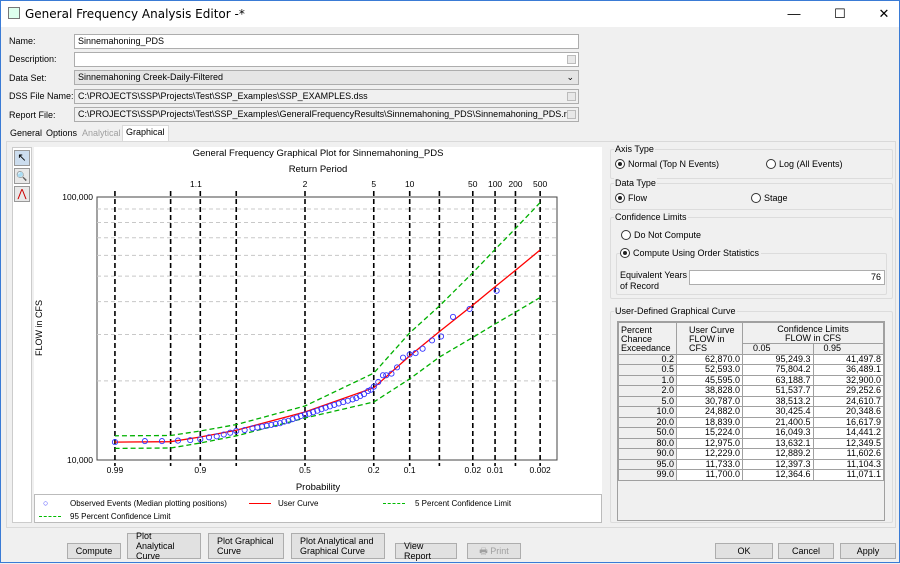 The height and width of the screenshot is (564, 900). Describe the element at coordinates (499, 551) in the screenshot. I see `print-label: Print` at that location.